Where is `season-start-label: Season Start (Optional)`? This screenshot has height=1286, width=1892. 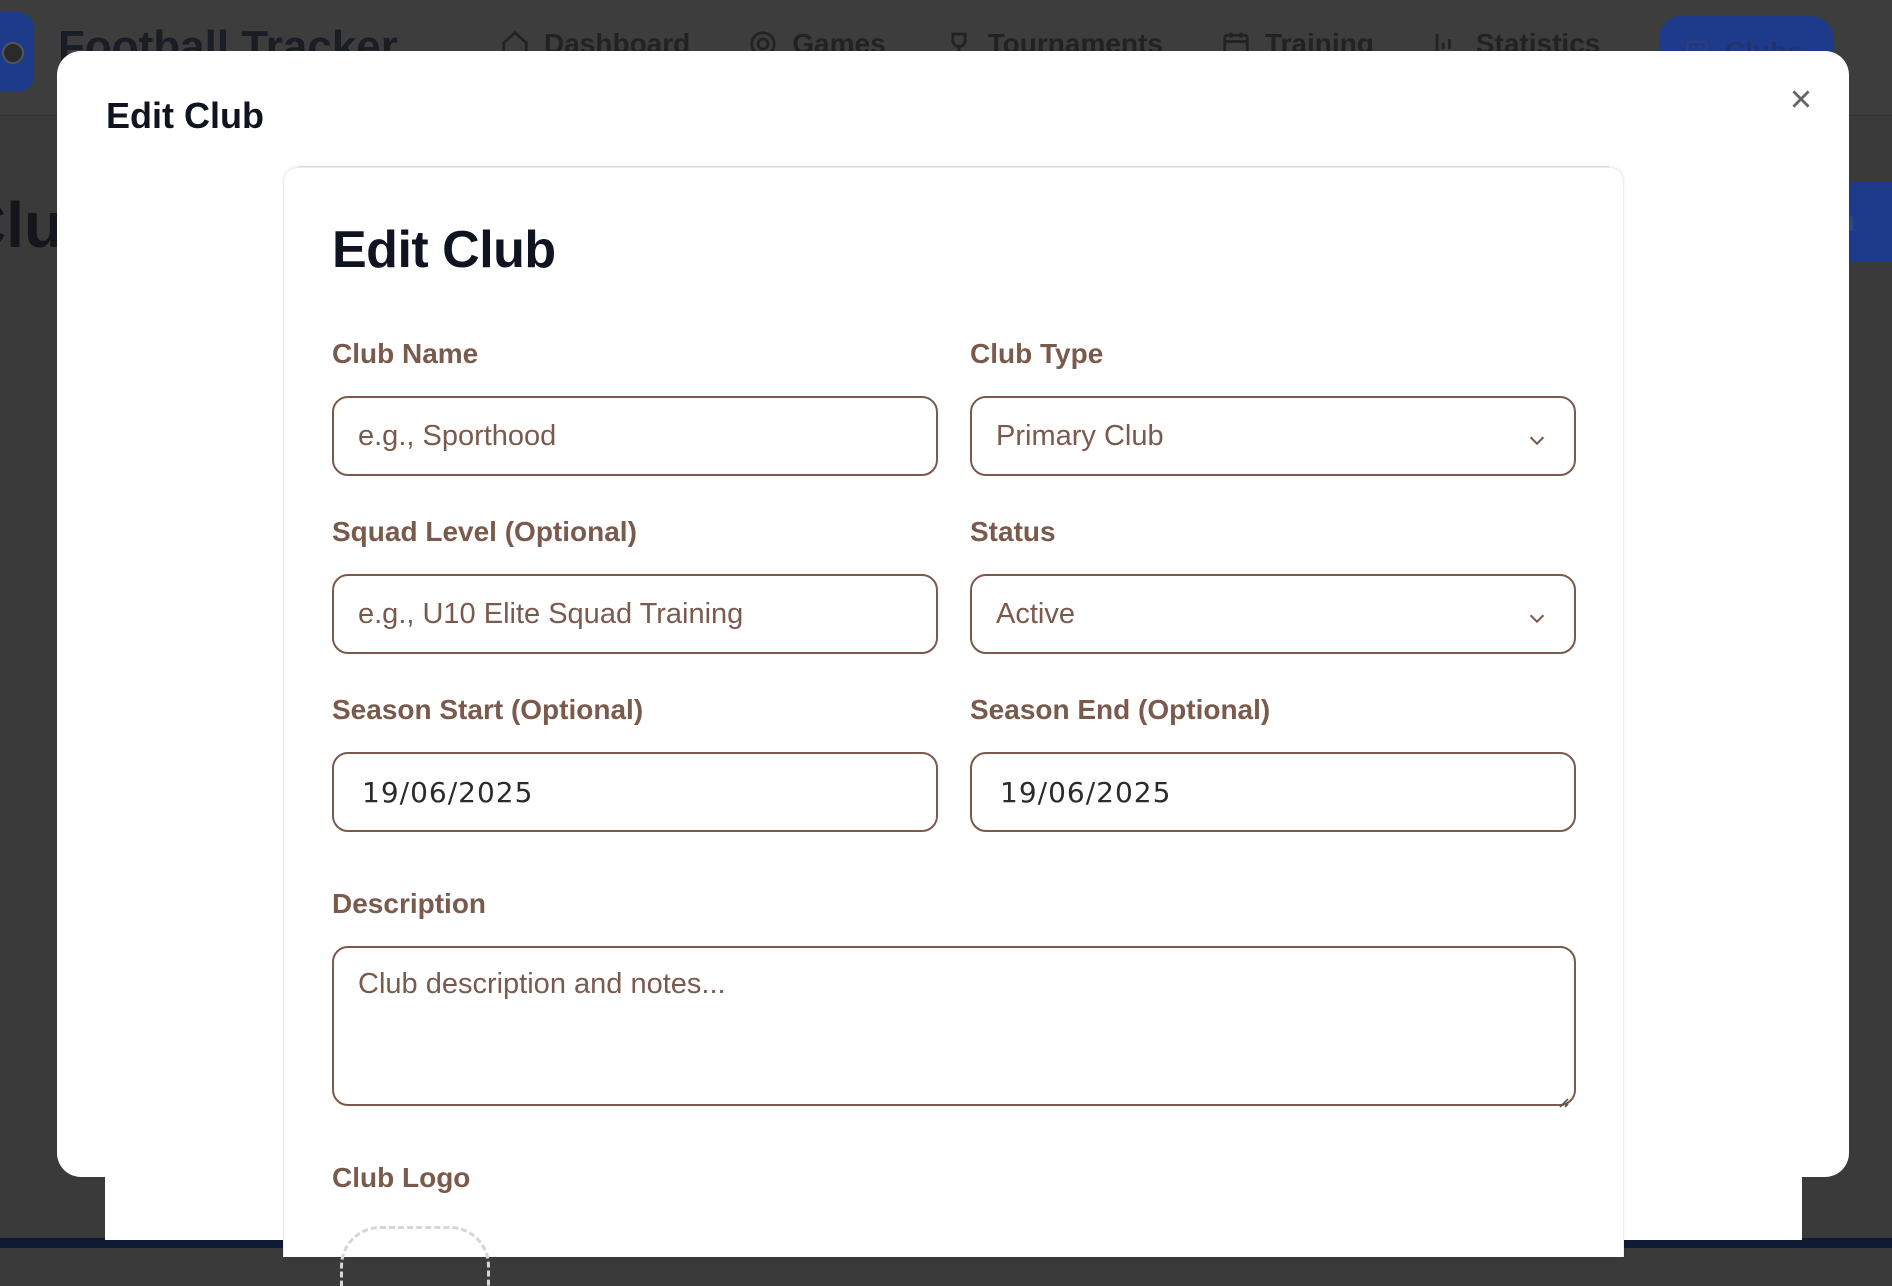 season-start-label: Season Start (Optional) is located at coordinates (488, 709).